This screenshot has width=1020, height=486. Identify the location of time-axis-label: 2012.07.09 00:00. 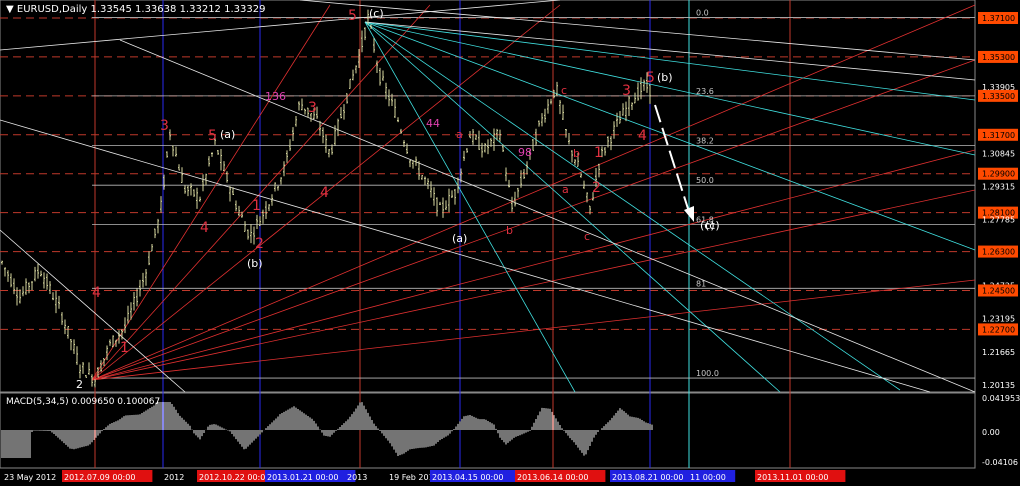
(99, 477).